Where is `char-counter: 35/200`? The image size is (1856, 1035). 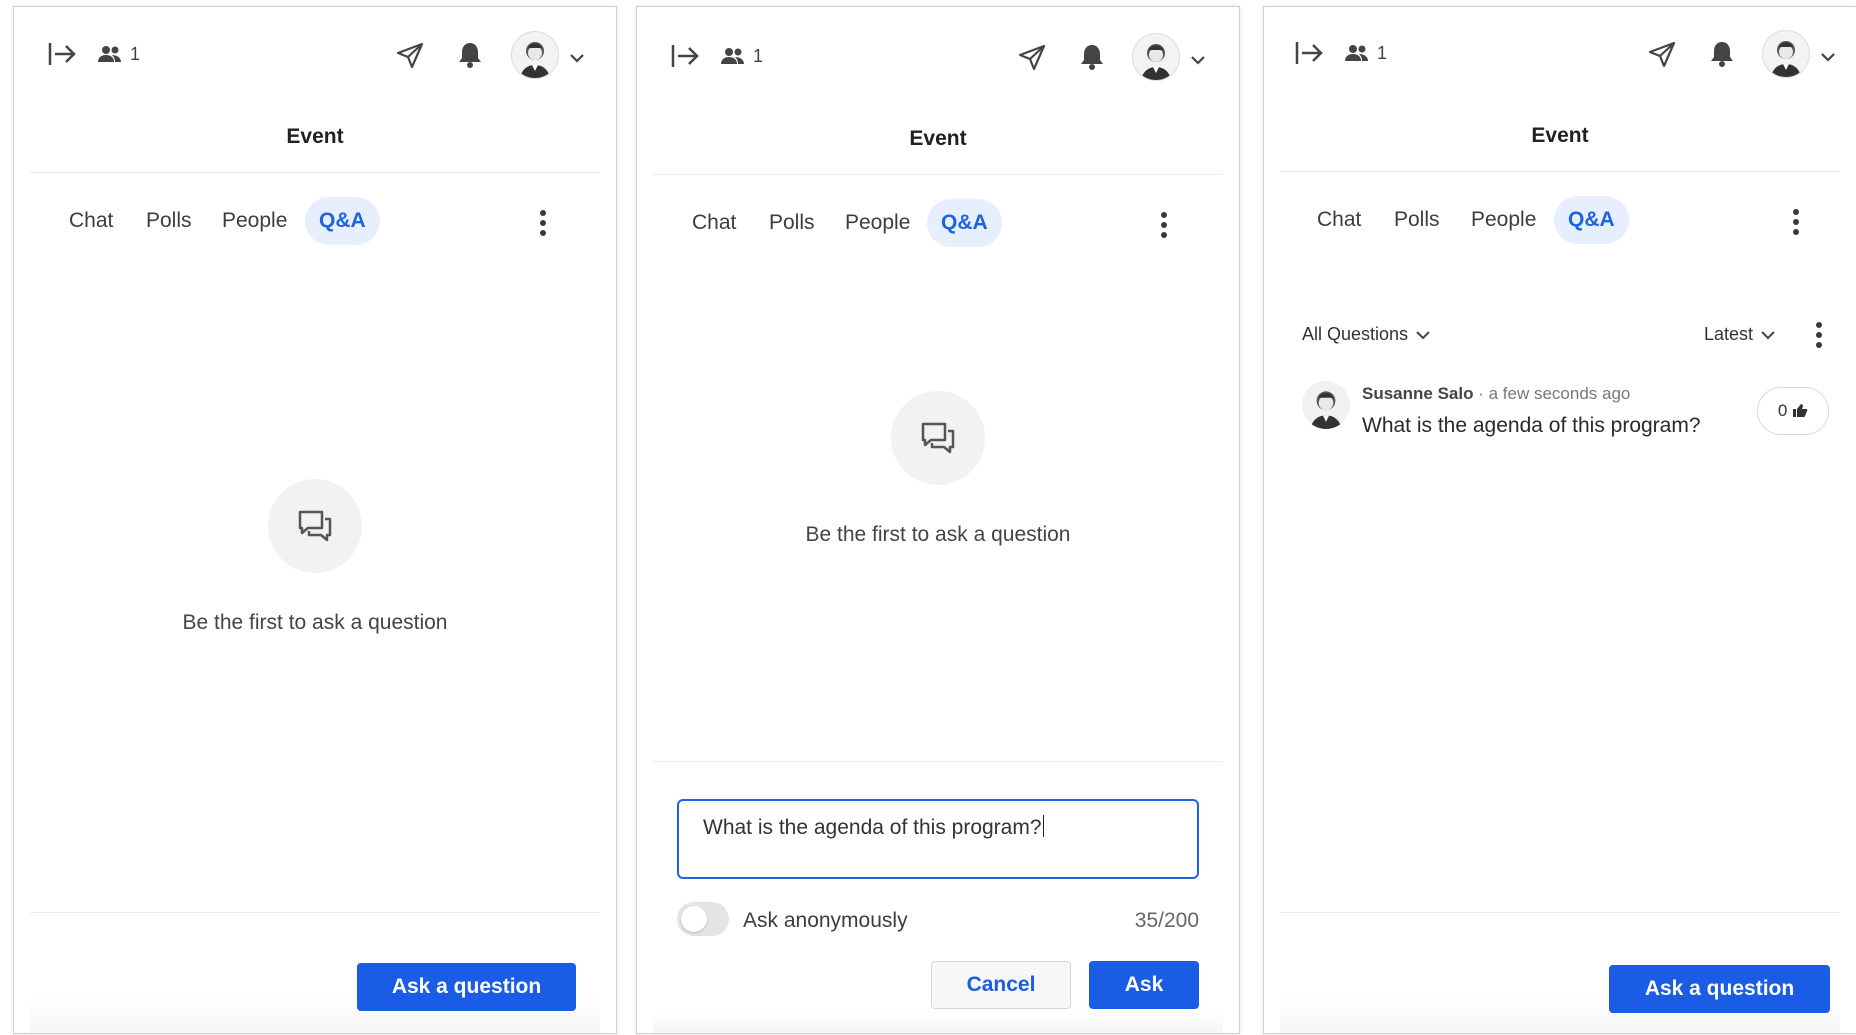
char-counter: 35/200 is located at coordinates (1166, 920).